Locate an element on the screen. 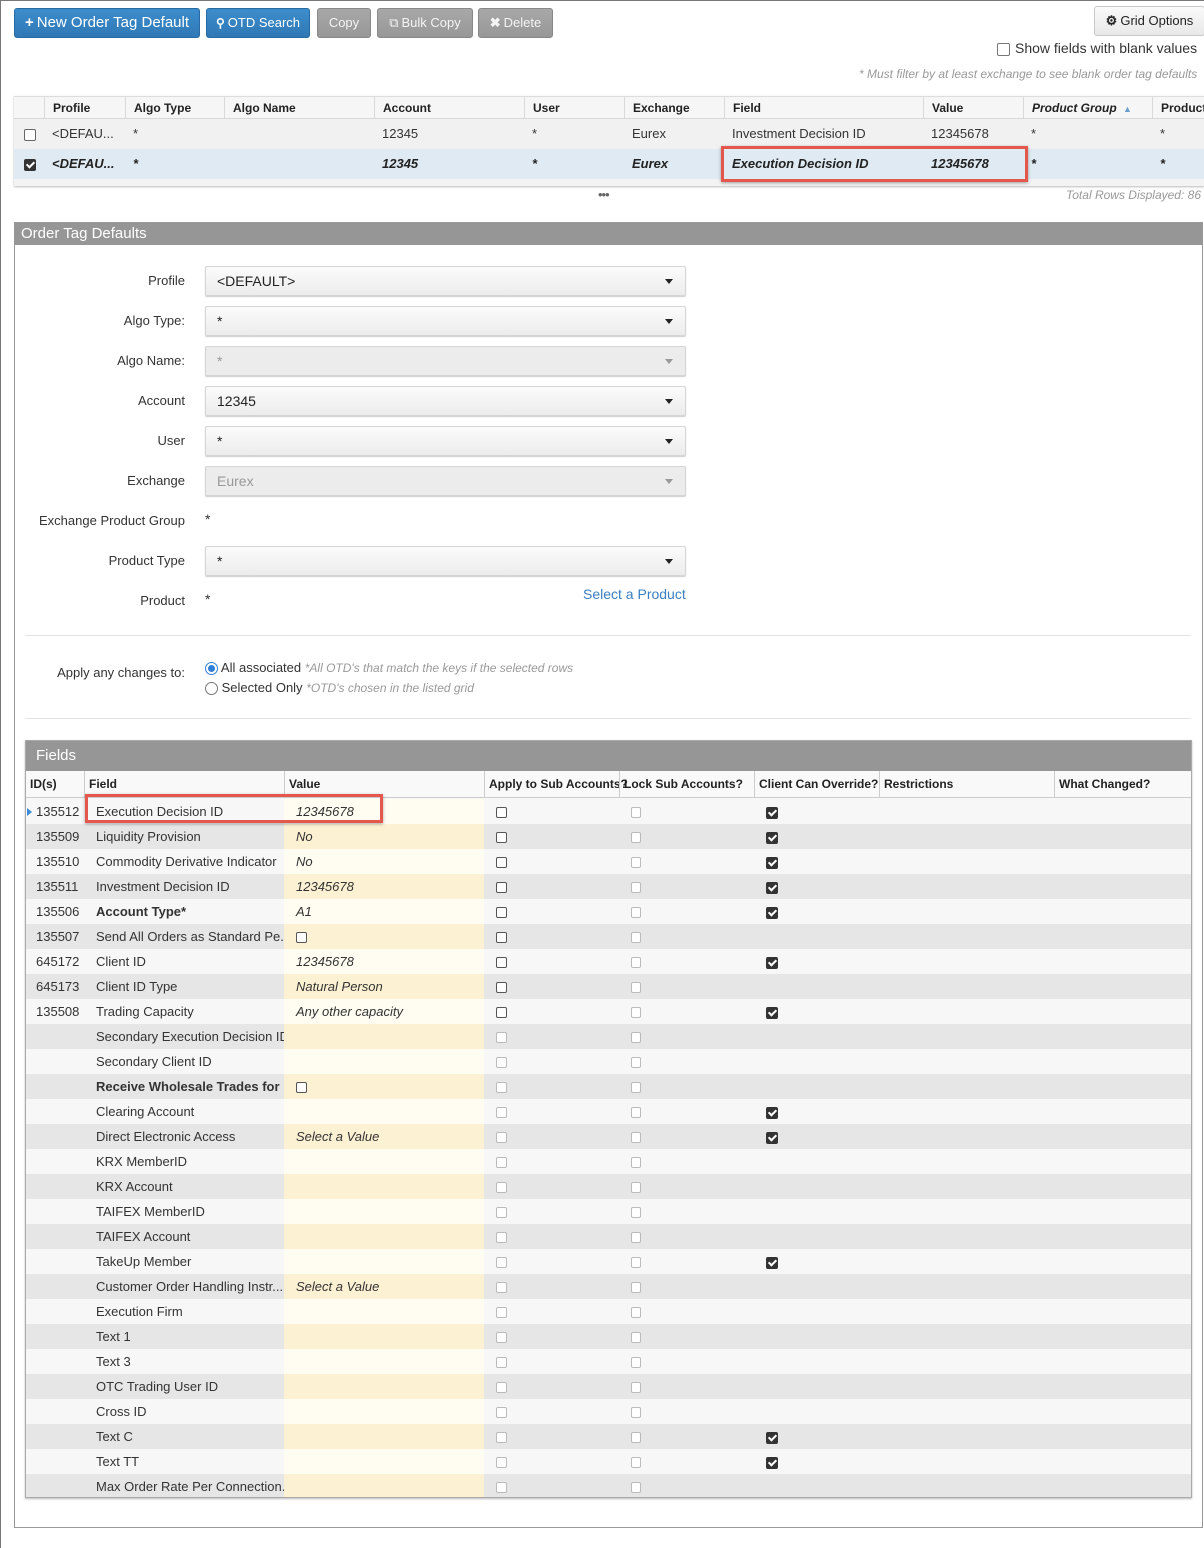 Image resolution: width=1204 pixels, height=1548 pixels. col-what-changed: What Changed? is located at coordinates (1122, 784).